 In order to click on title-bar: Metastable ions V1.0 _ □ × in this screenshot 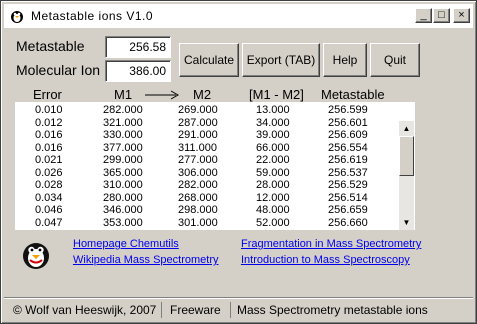, I will do `click(238, 16)`.